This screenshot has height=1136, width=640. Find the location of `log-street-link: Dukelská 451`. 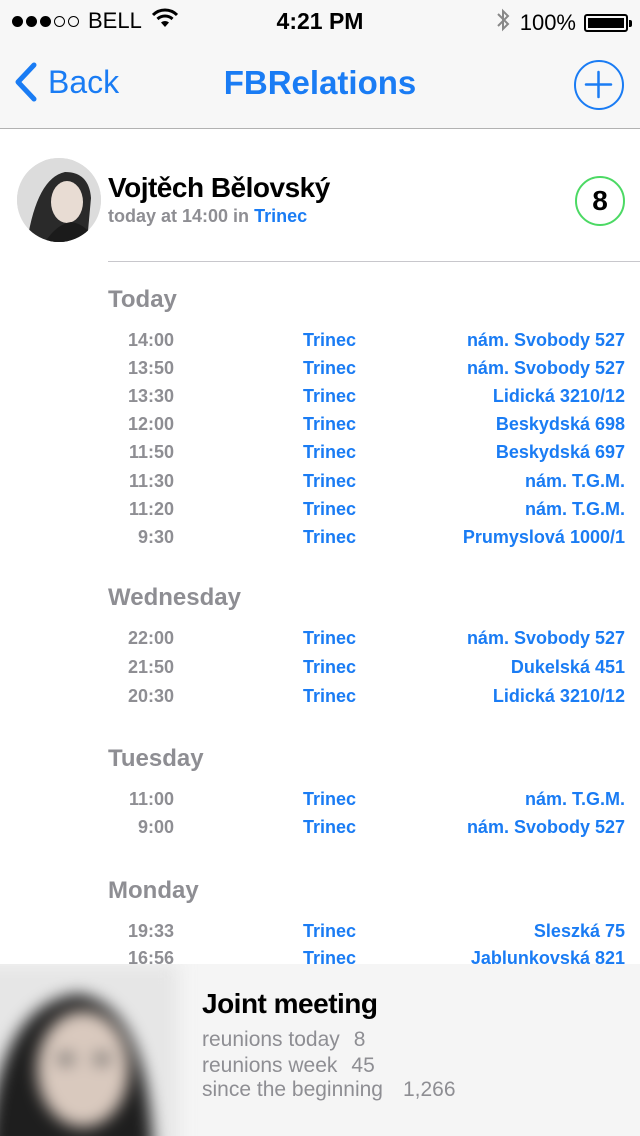

log-street-link: Dukelská 451 is located at coordinates (568, 667).